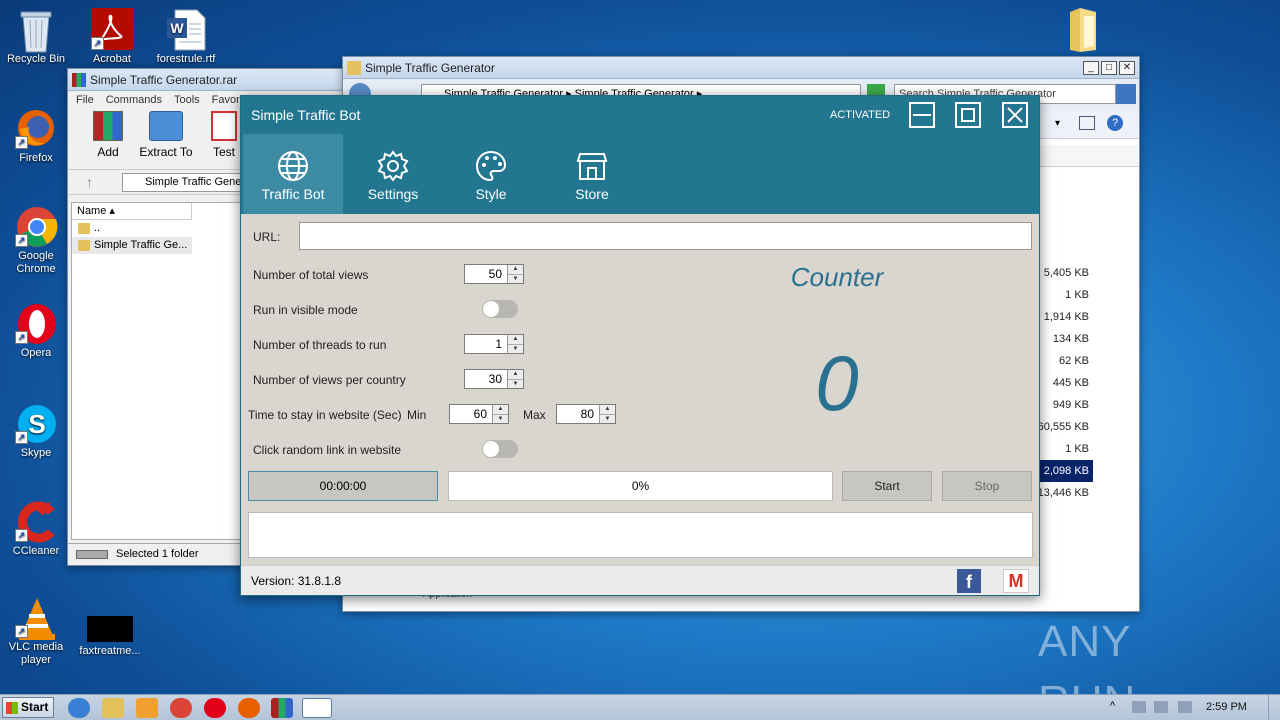 The image size is (1280, 720). Describe the element at coordinates (134, 101) in the screenshot. I see `menu-commands: Commands` at that location.